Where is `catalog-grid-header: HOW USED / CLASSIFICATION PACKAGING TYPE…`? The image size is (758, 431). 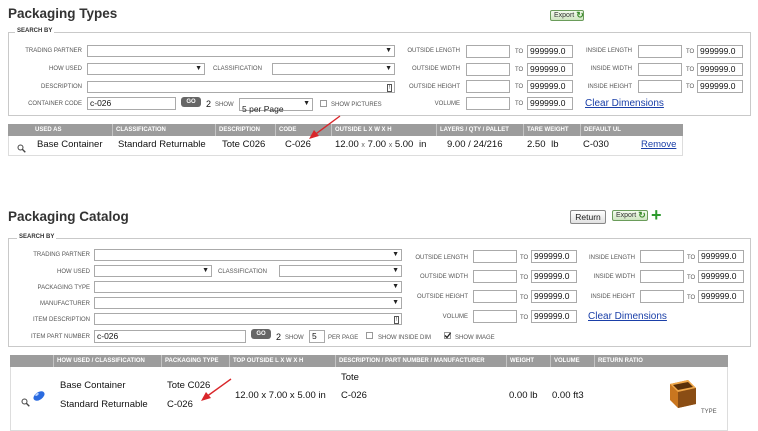
catalog-grid-header: HOW USED / CLASSIFICATION PACKAGING TYPE… is located at coordinates (369, 361).